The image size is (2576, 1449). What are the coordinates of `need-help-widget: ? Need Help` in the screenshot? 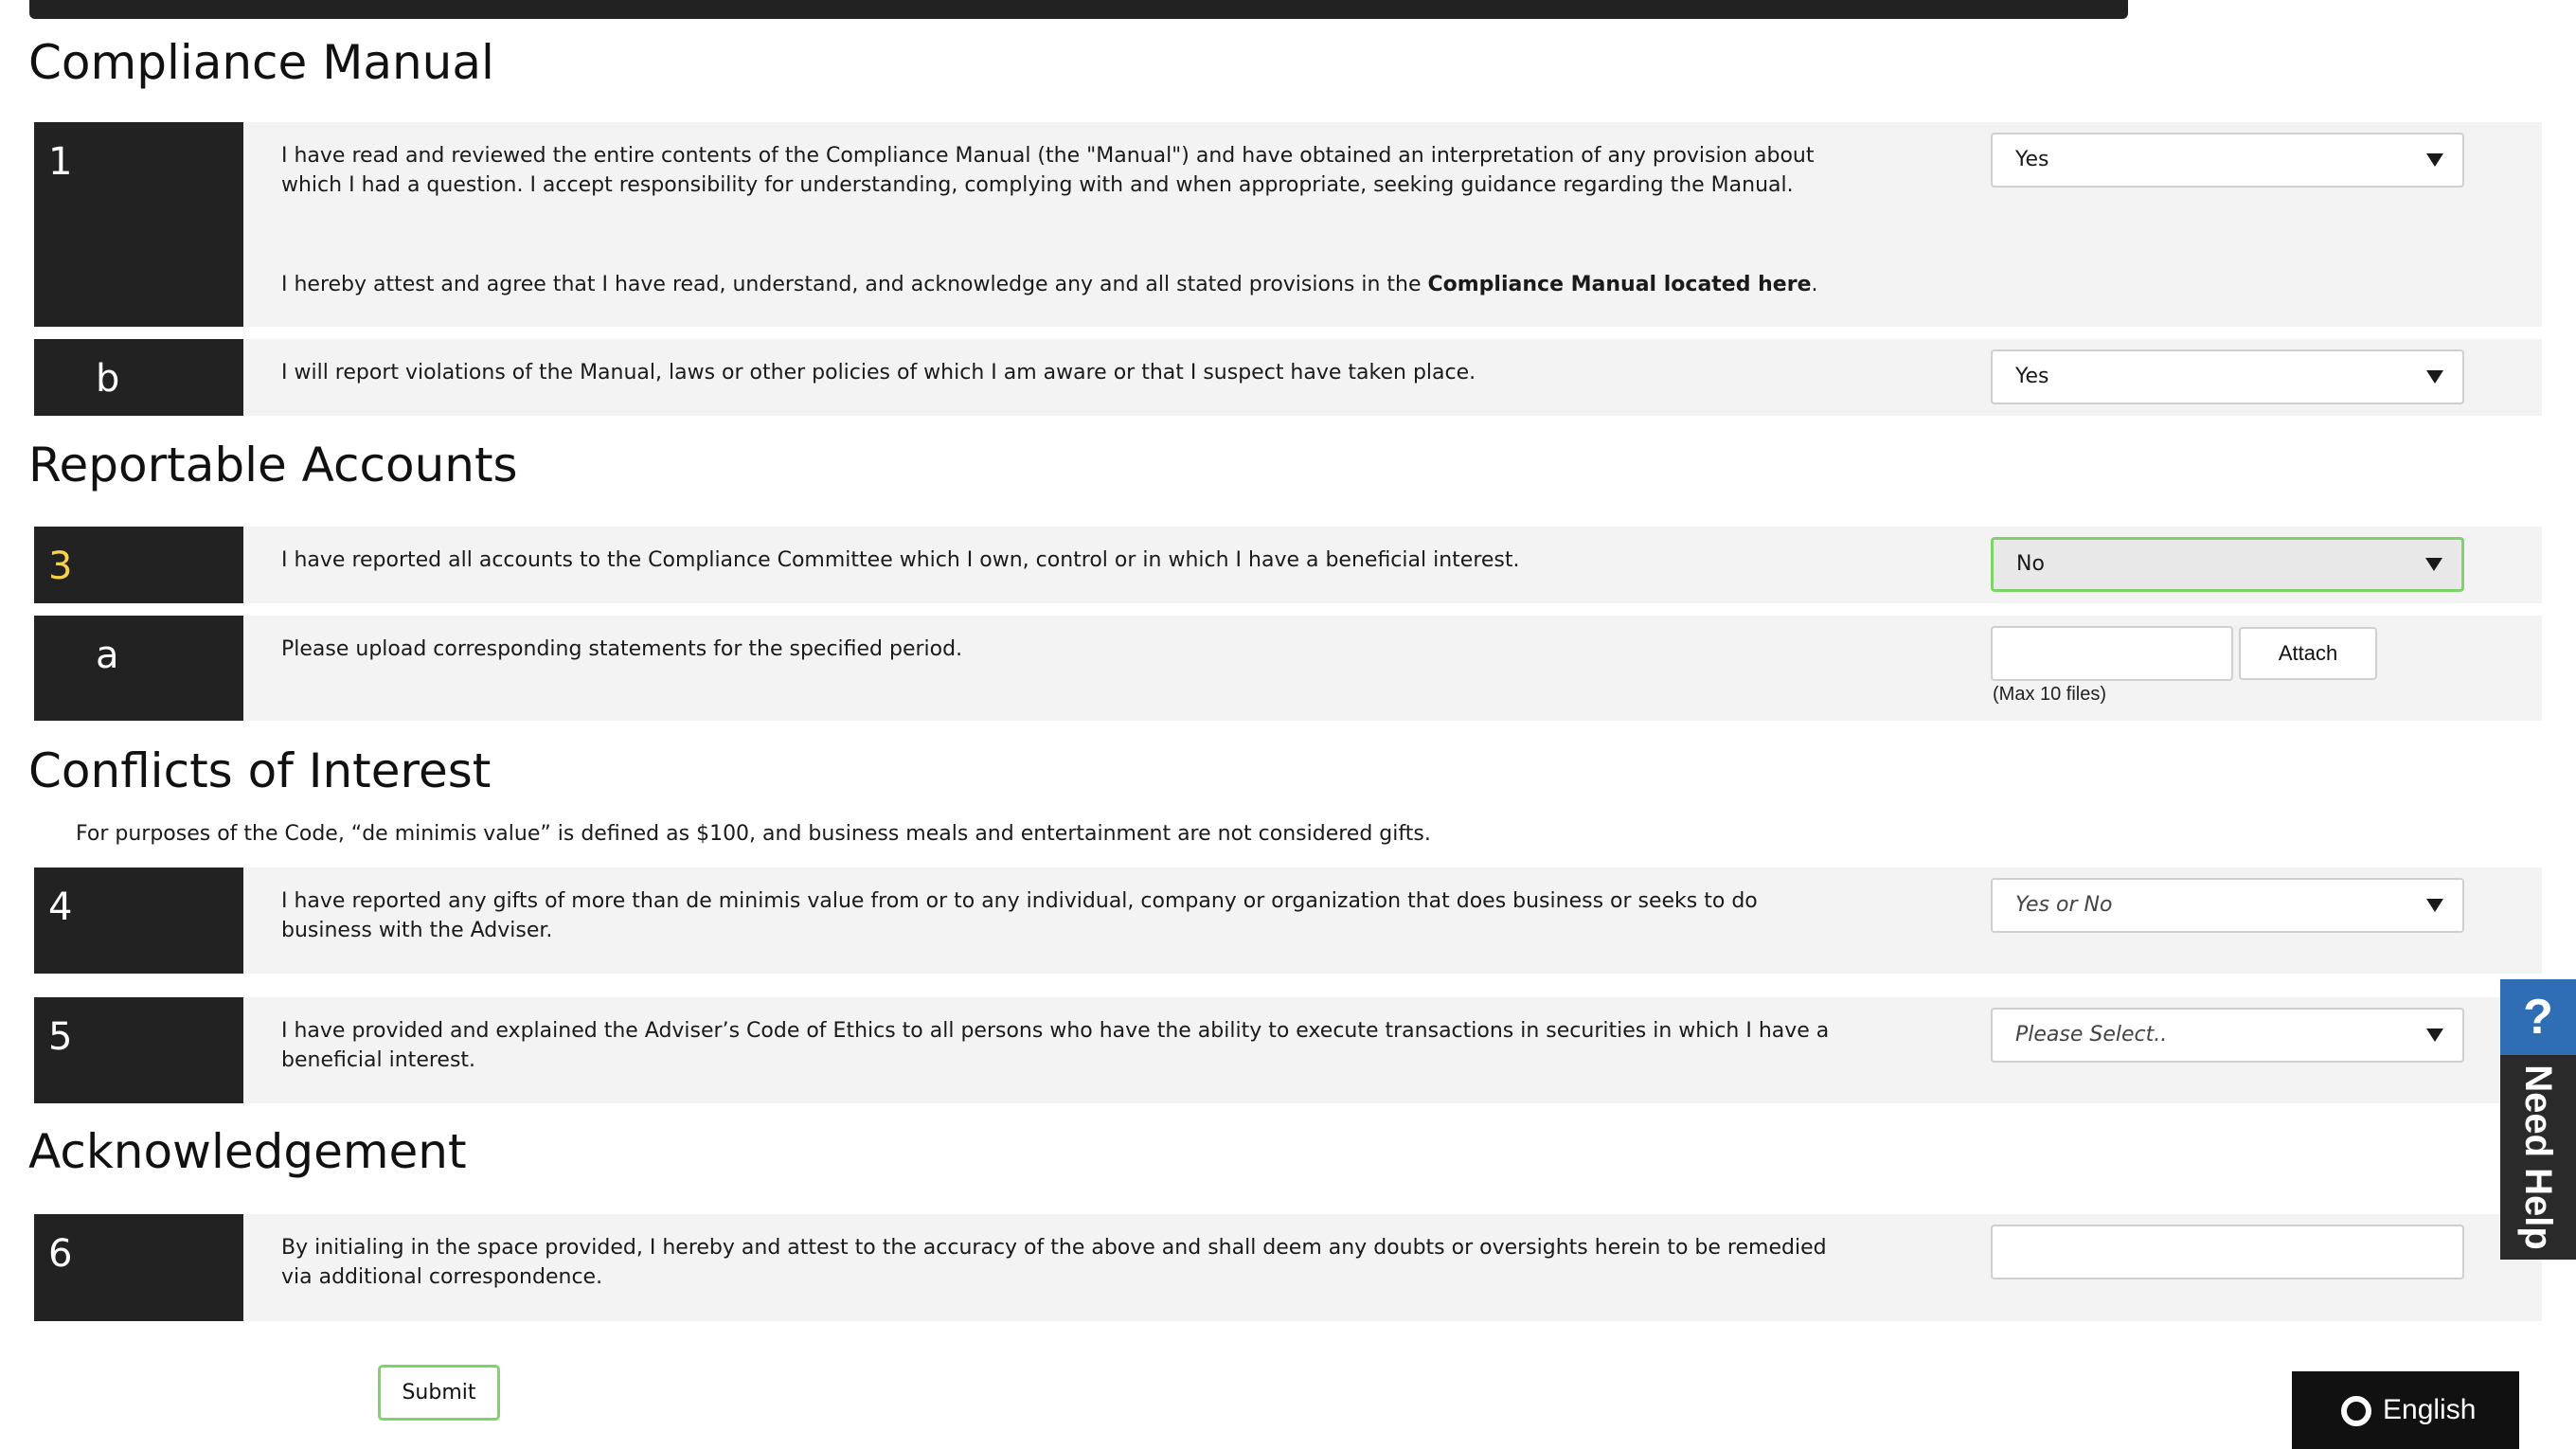 It's located at (2538, 1119).